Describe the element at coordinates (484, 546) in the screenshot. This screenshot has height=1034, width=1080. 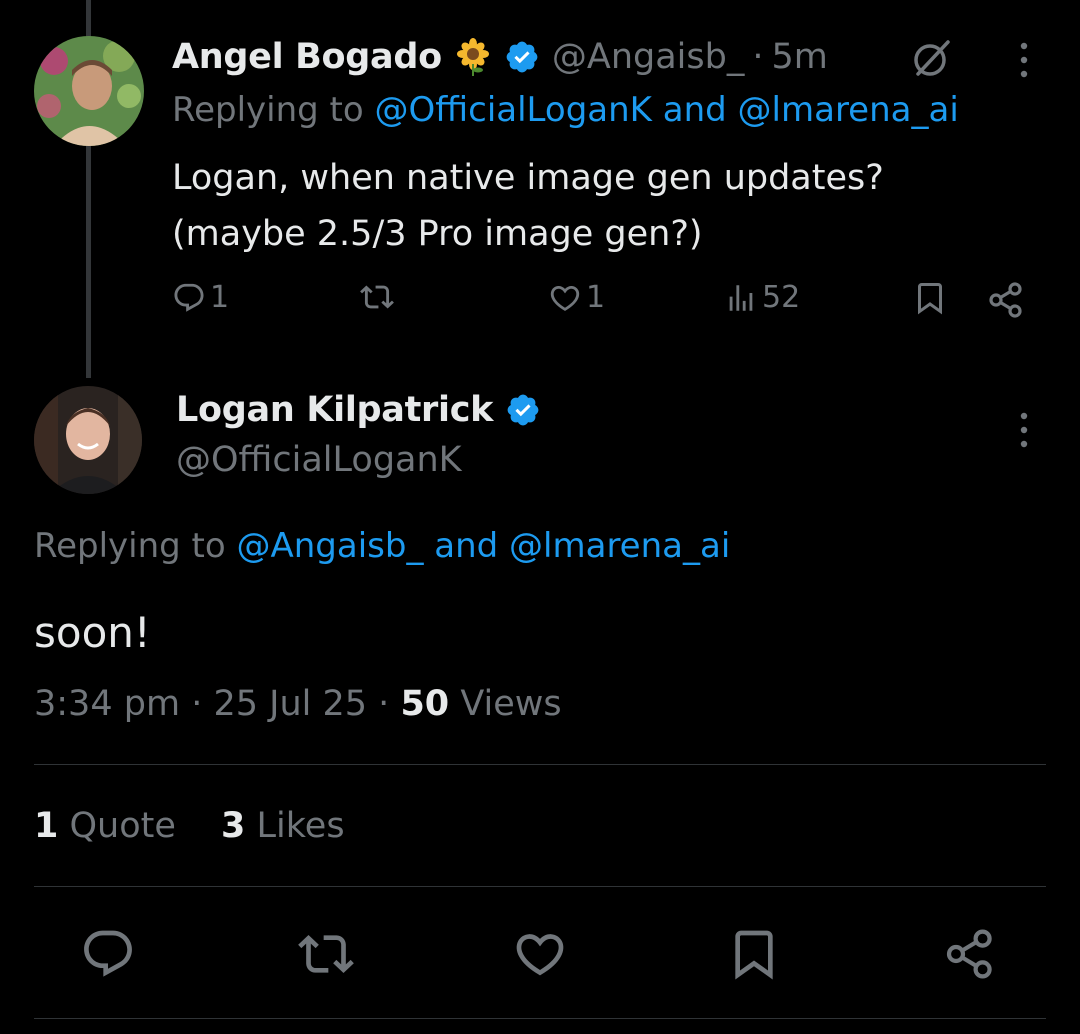
I see `replying-to-users: @Angaisb_ and @lmarena_ai` at that location.